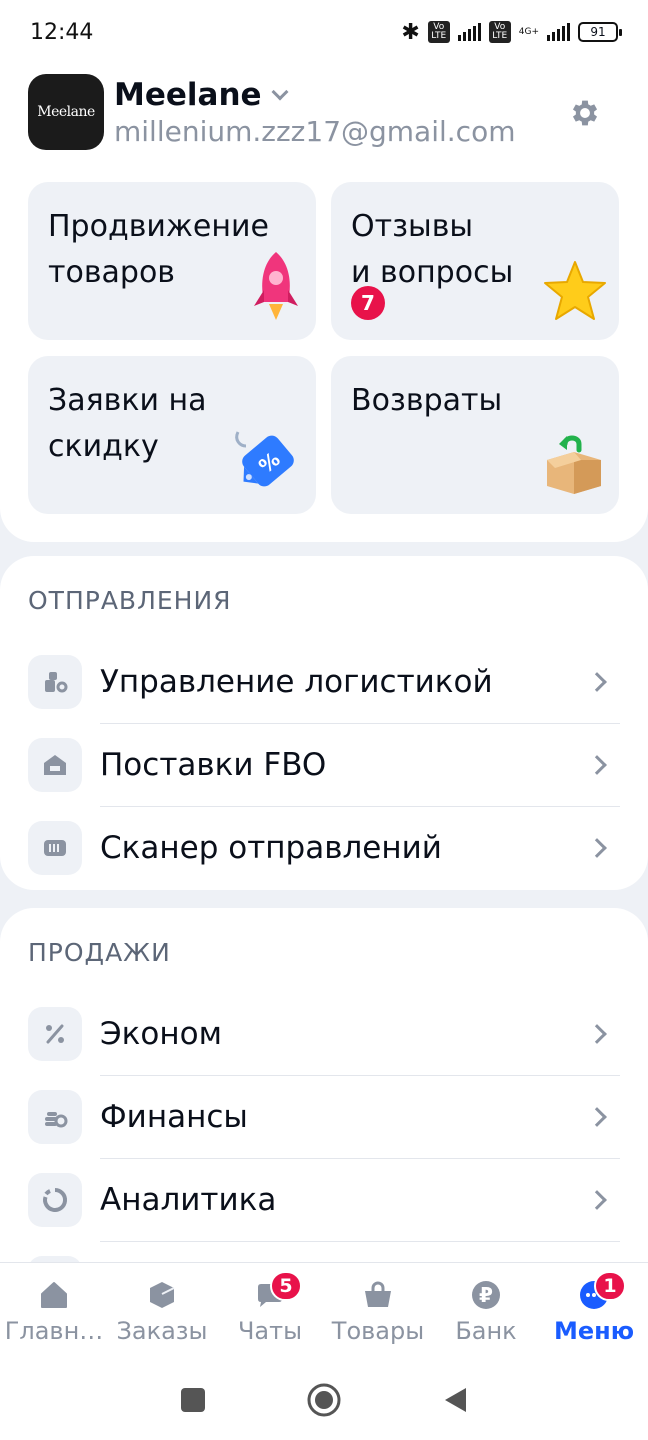 Image resolution: width=648 pixels, height=1440 pixels. I want to click on volte-icon-2: Vo LTE, so click(499, 32).